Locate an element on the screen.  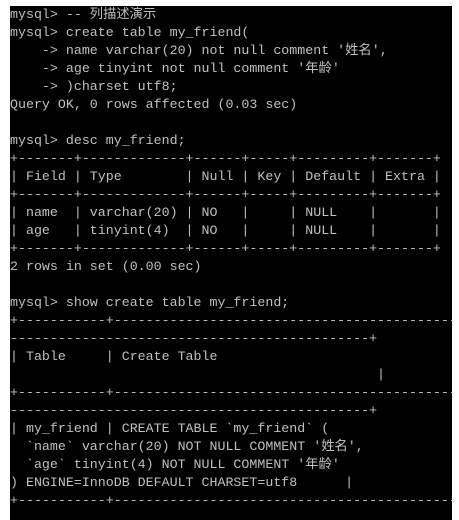
terminal-line: 2 rows in set (0.00 sec) is located at coordinates (106, 266).